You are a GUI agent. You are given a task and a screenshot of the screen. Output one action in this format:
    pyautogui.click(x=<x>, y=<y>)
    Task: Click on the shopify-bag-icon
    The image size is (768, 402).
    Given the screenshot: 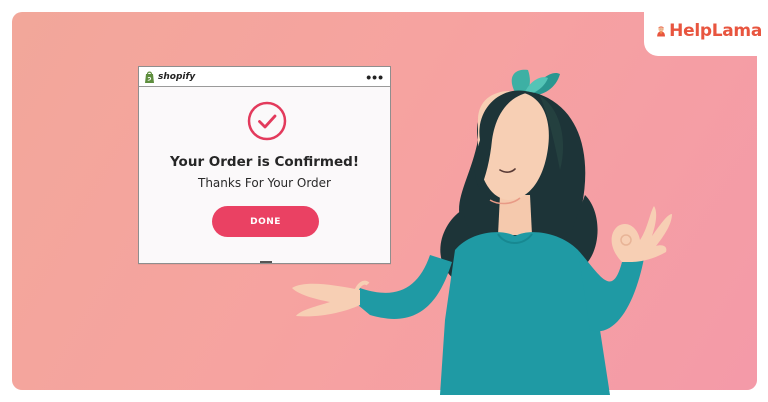 What is the action you would take?
    pyautogui.click(x=149, y=77)
    